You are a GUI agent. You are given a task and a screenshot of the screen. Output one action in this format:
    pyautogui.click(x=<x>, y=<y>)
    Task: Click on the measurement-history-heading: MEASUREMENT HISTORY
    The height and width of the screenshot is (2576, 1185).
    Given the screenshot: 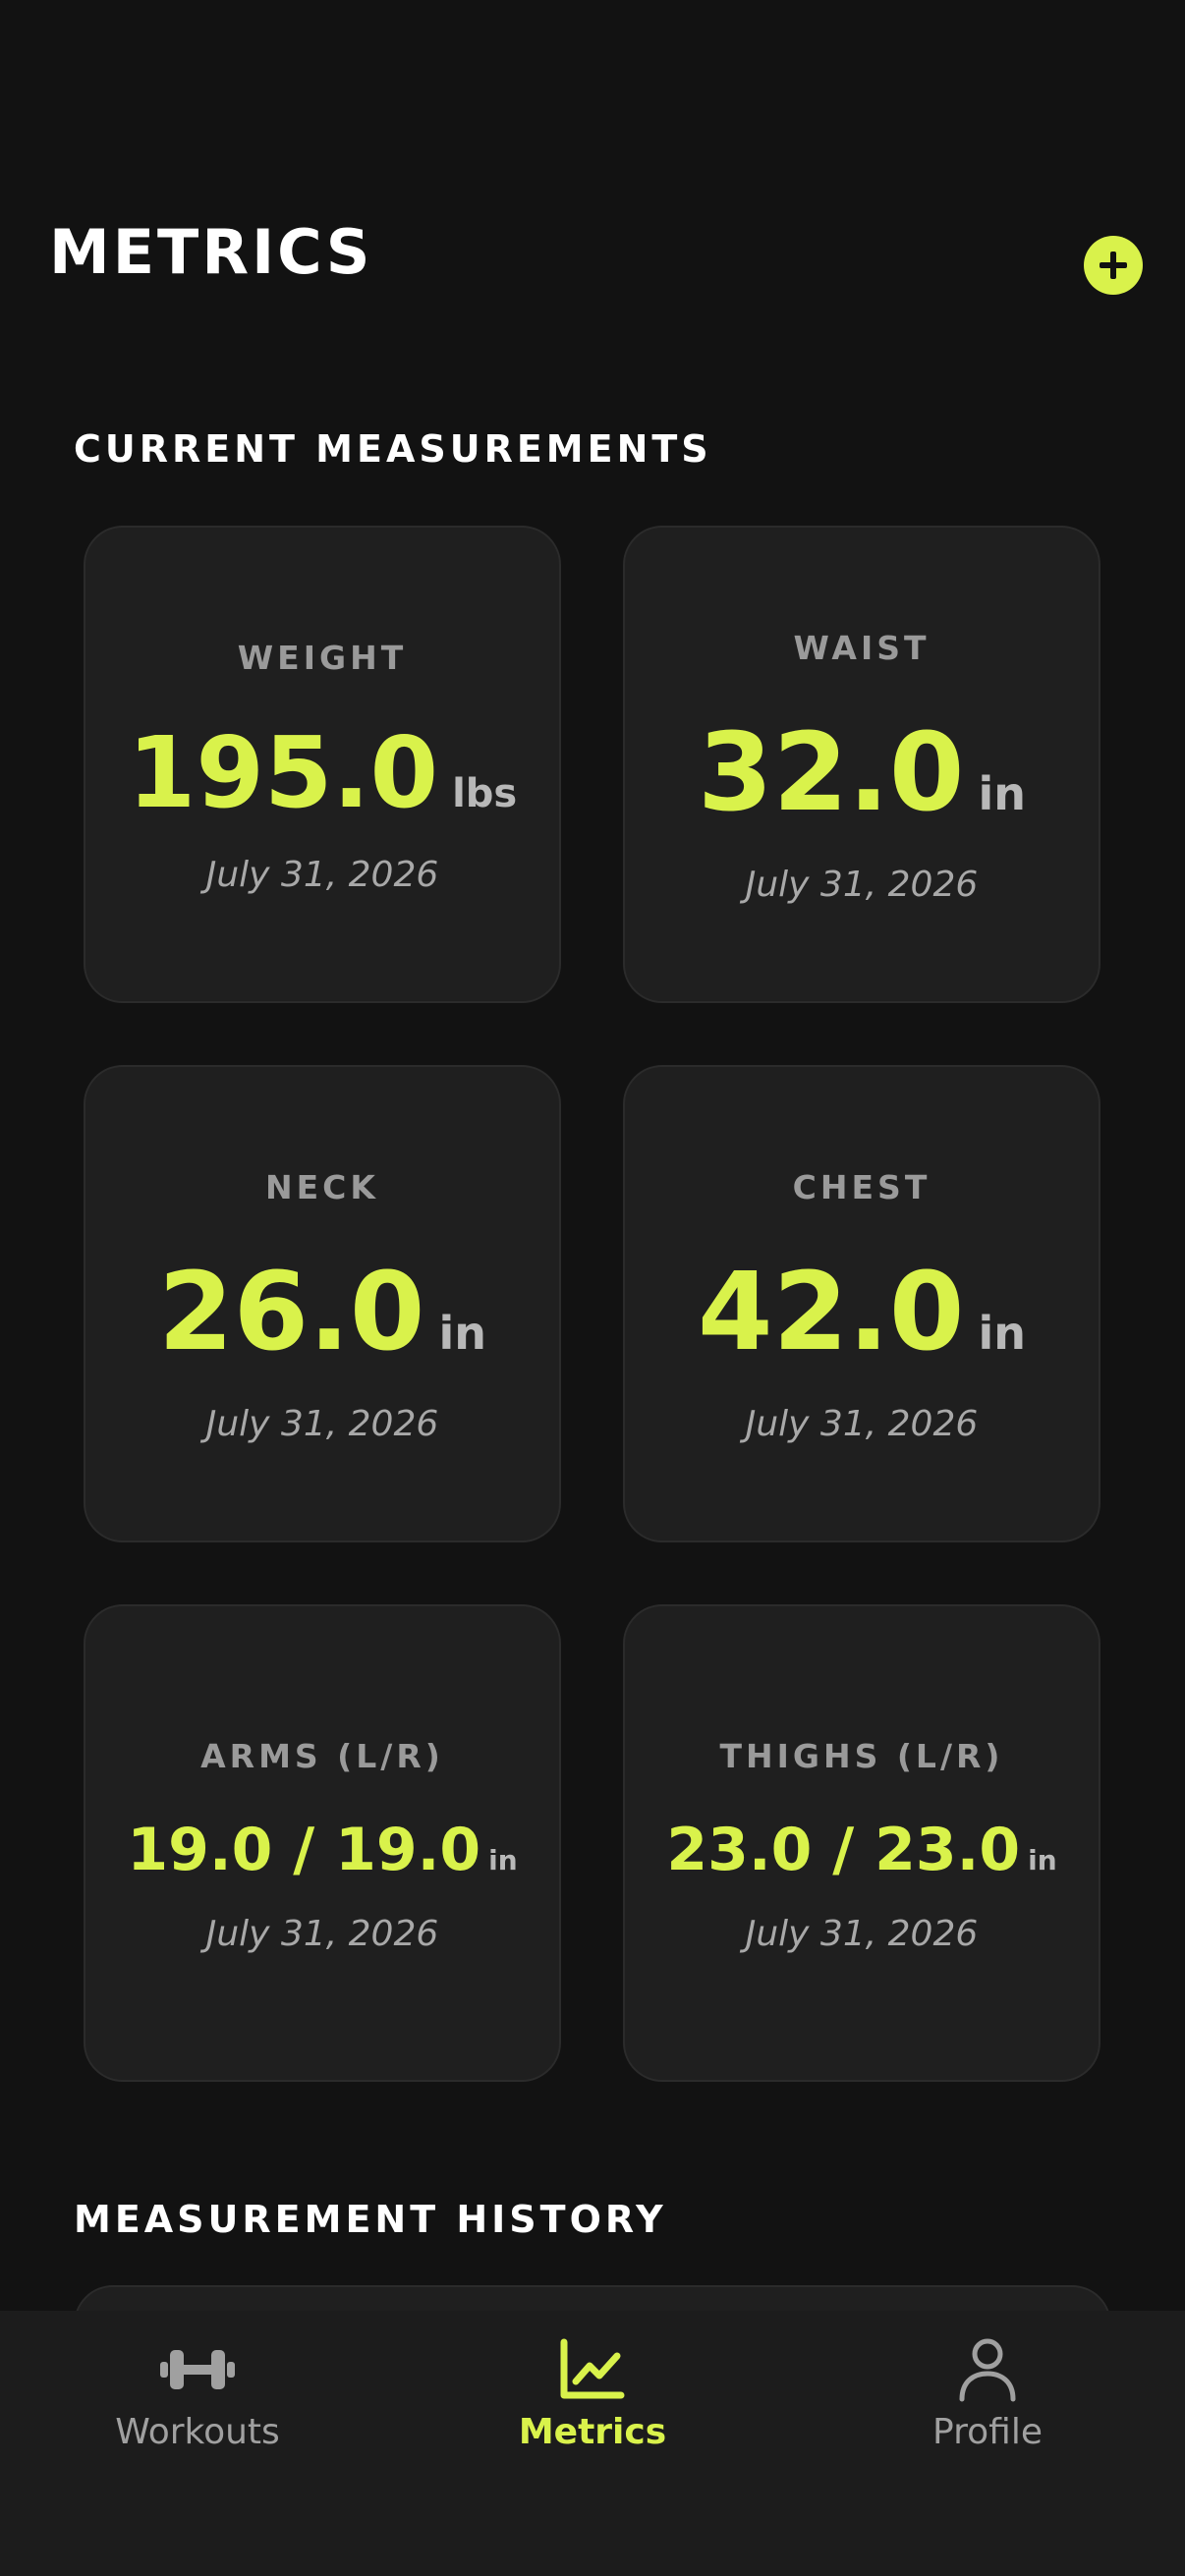 What is the action you would take?
    pyautogui.click(x=371, y=2219)
    